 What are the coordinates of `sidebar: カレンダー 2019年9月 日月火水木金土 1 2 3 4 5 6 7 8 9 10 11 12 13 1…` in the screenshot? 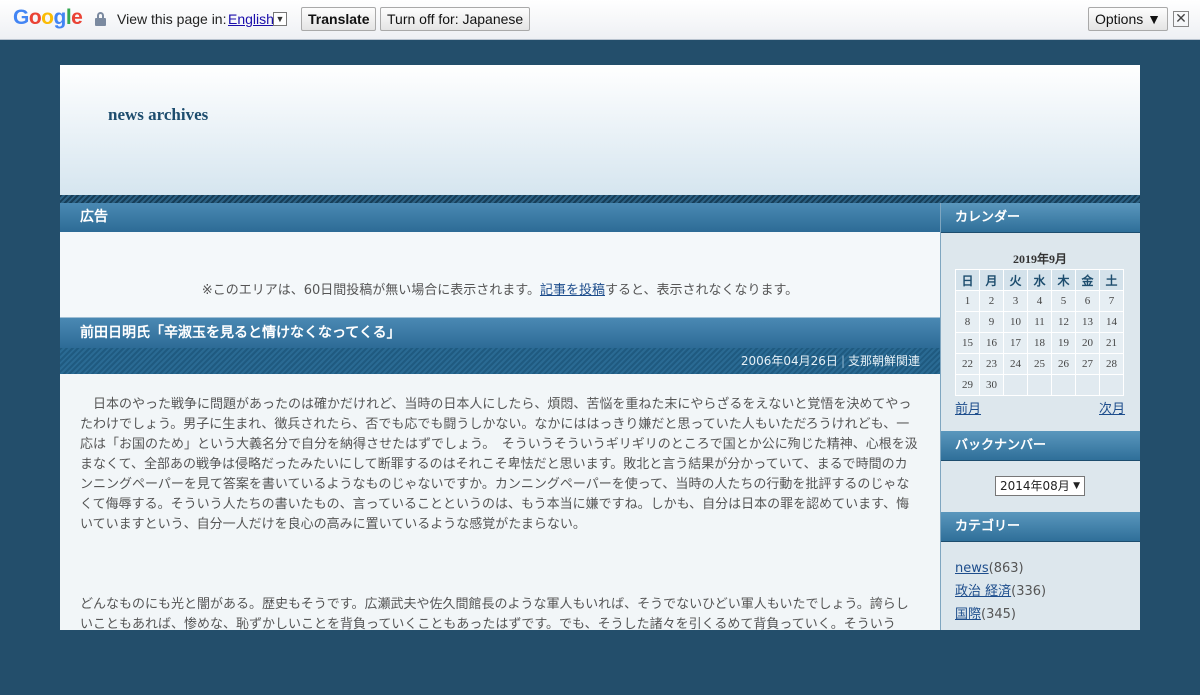 It's located at (1040, 416).